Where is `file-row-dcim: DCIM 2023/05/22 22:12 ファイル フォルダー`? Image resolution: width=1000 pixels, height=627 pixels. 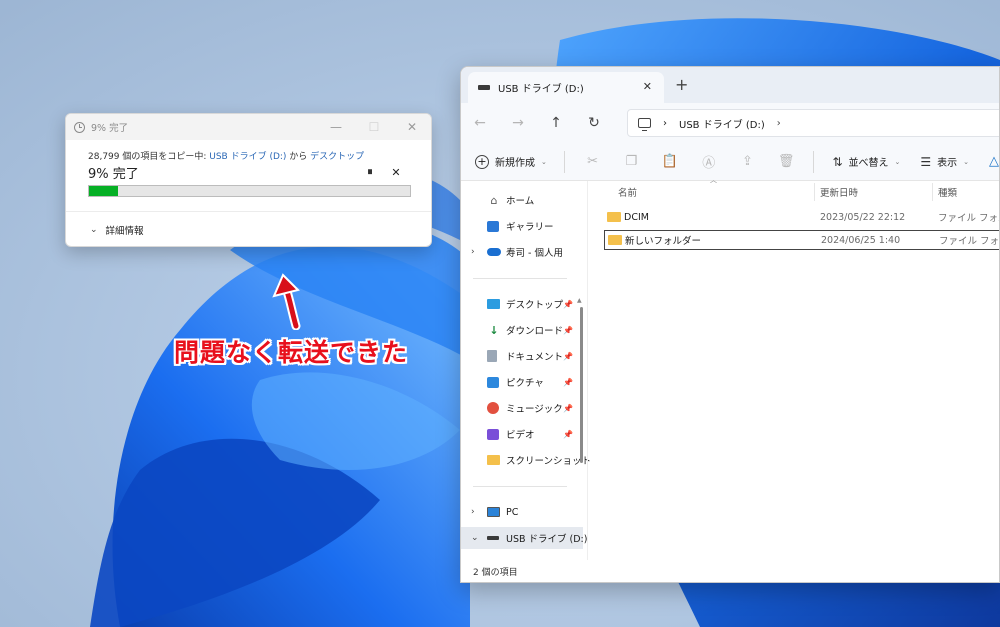 file-row-dcim: DCIM 2023/05/22 22:12 ファイル フォルダー is located at coordinates (801, 217).